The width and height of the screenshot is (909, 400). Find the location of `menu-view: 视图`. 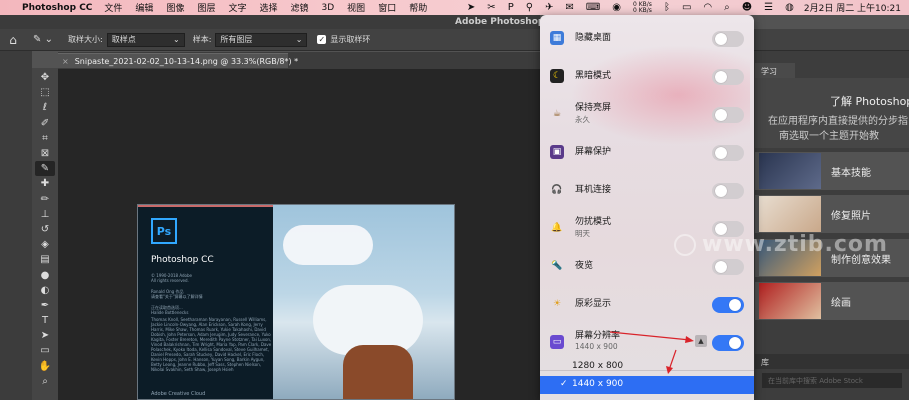

menu-view: 视图 is located at coordinates (356, 7).